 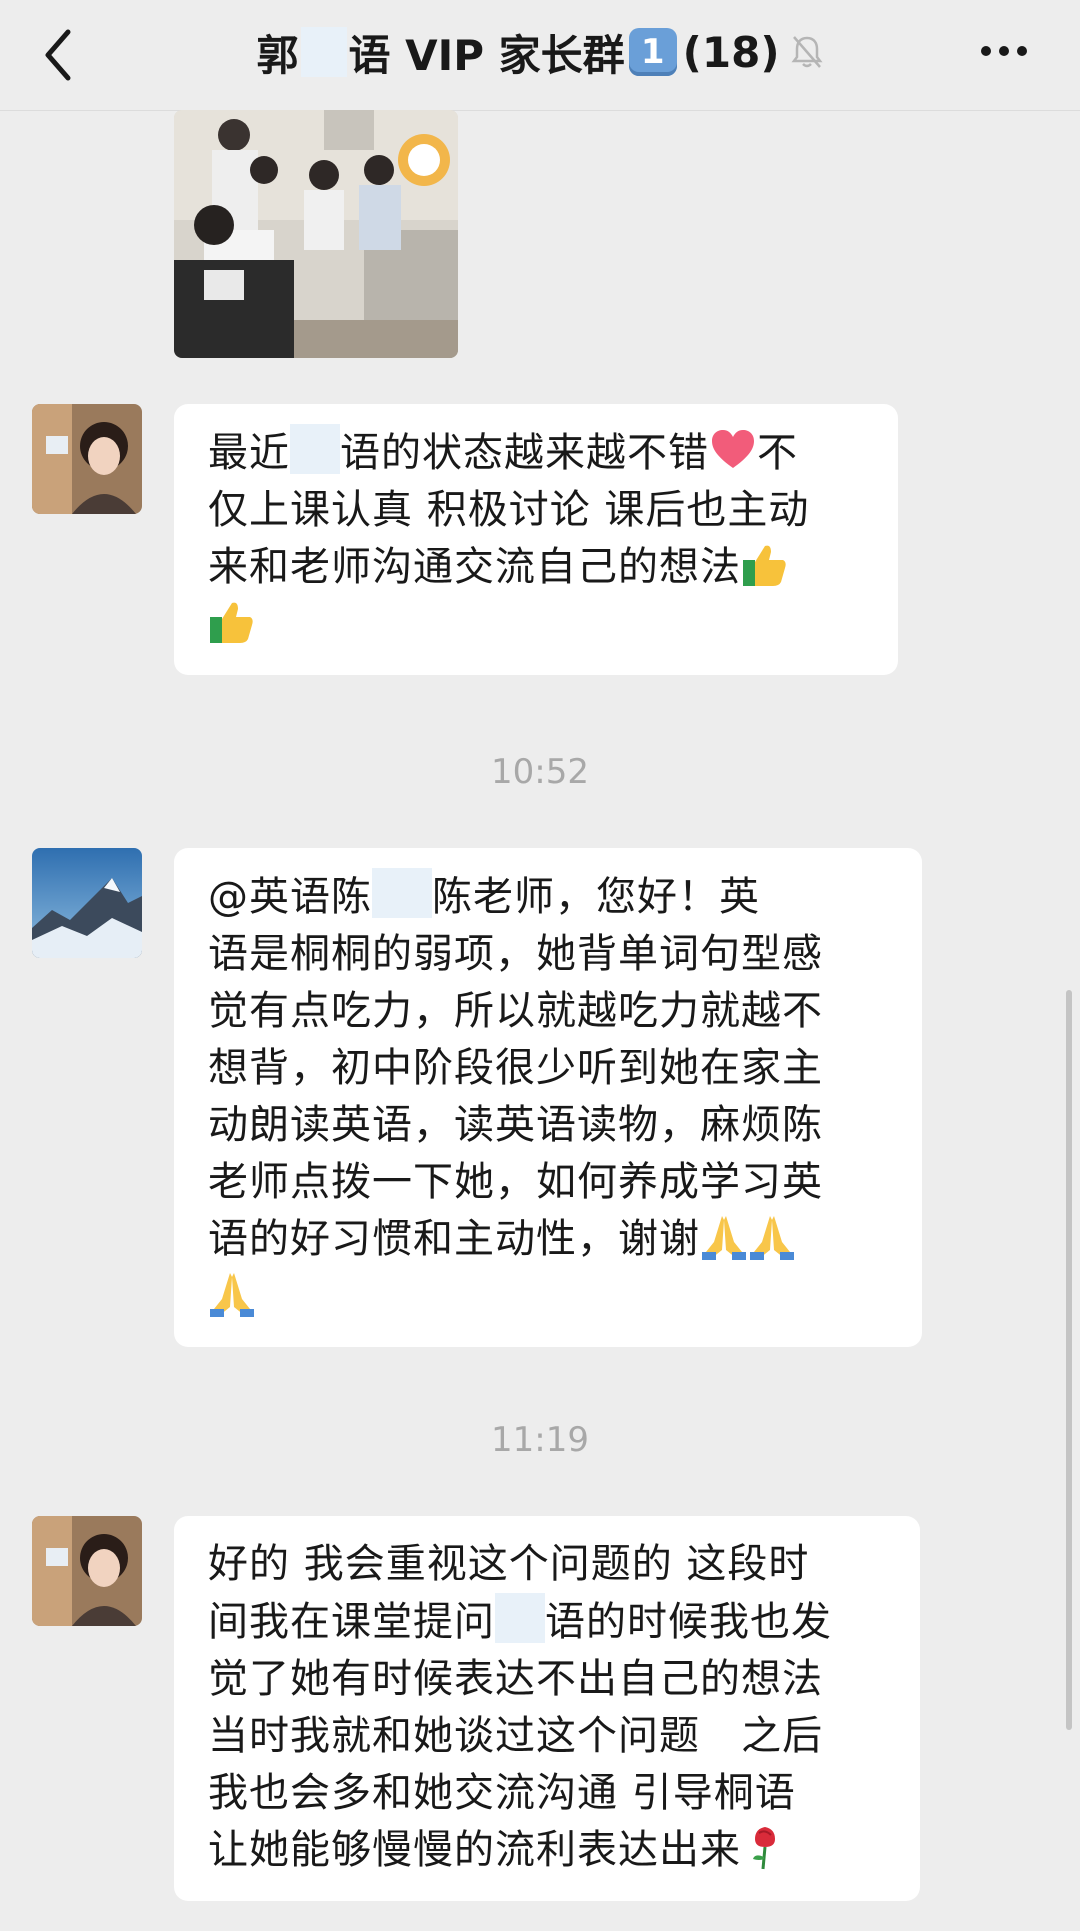 What do you see at coordinates (509, 1564) in the screenshot?
I see `message-text: 好的 我会重视这个问题的 这段时` at bounding box center [509, 1564].